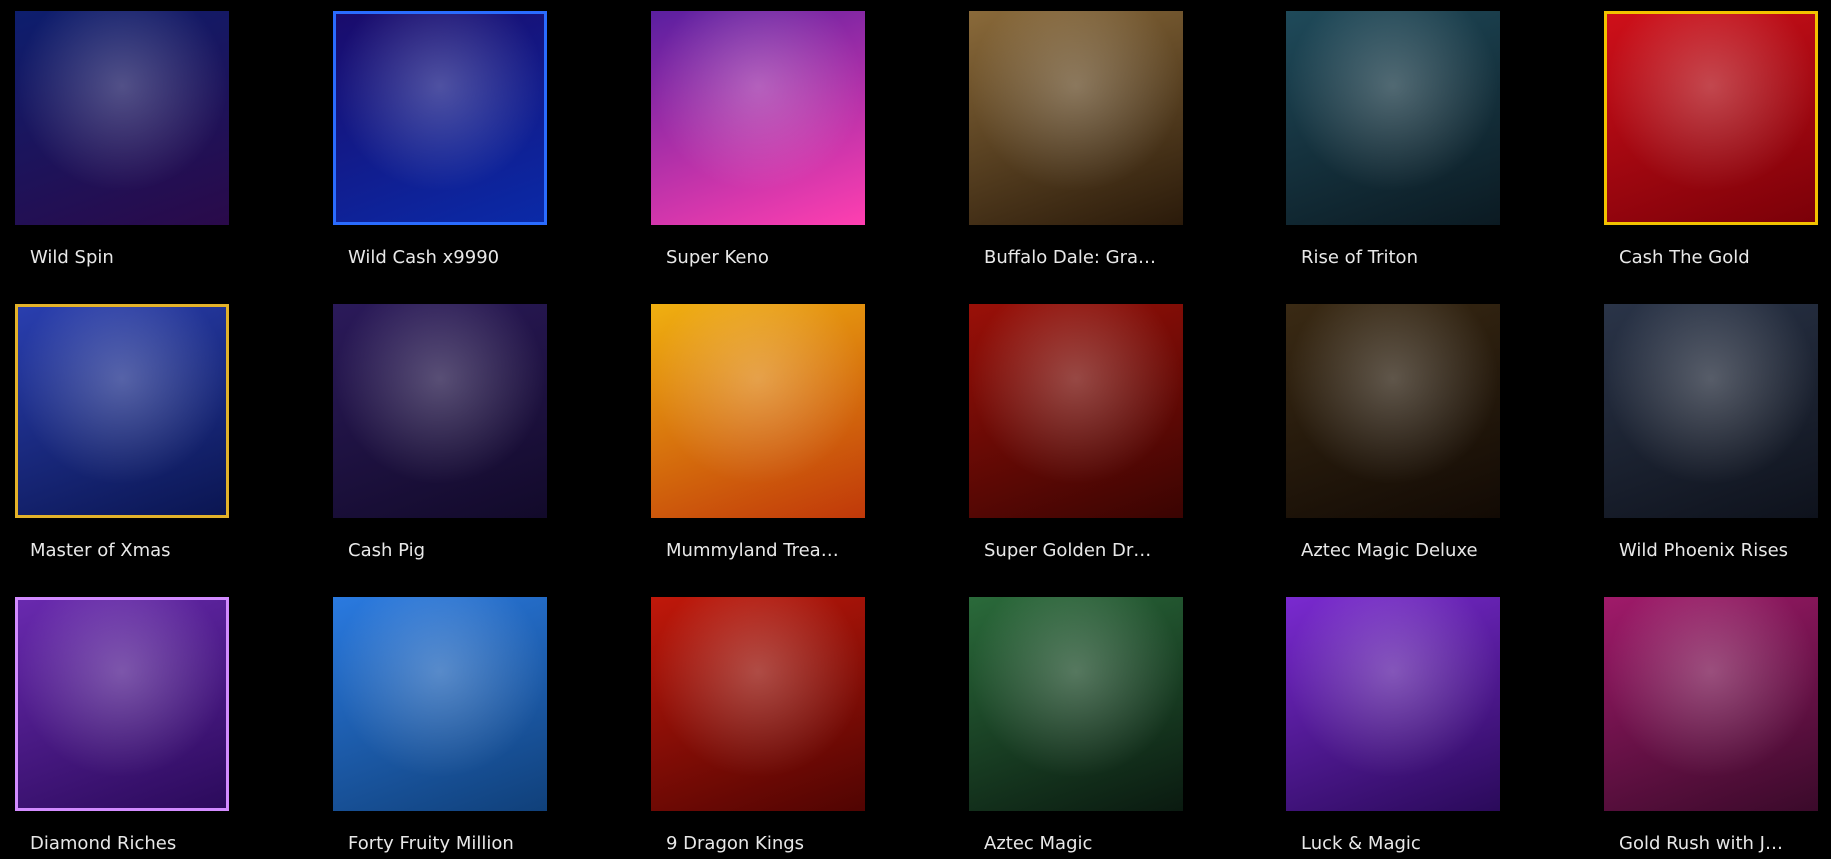 The height and width of the screenshot is (859, 1831). What do you see at coordinates (130, 257) in the screenshot?
I see `game-title: Wild Spin` at bounding box center [130, 257].